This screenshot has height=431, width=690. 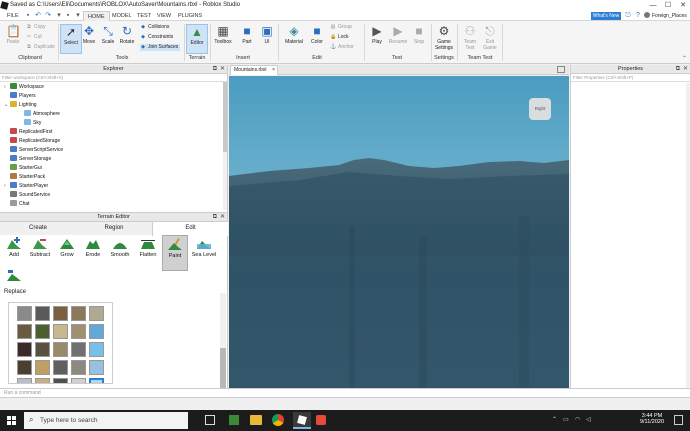 What do you see at coordinates (667, 16) in the screenshot?
I see `user-name: Foreign_Places` at bounding box center [667, 16].